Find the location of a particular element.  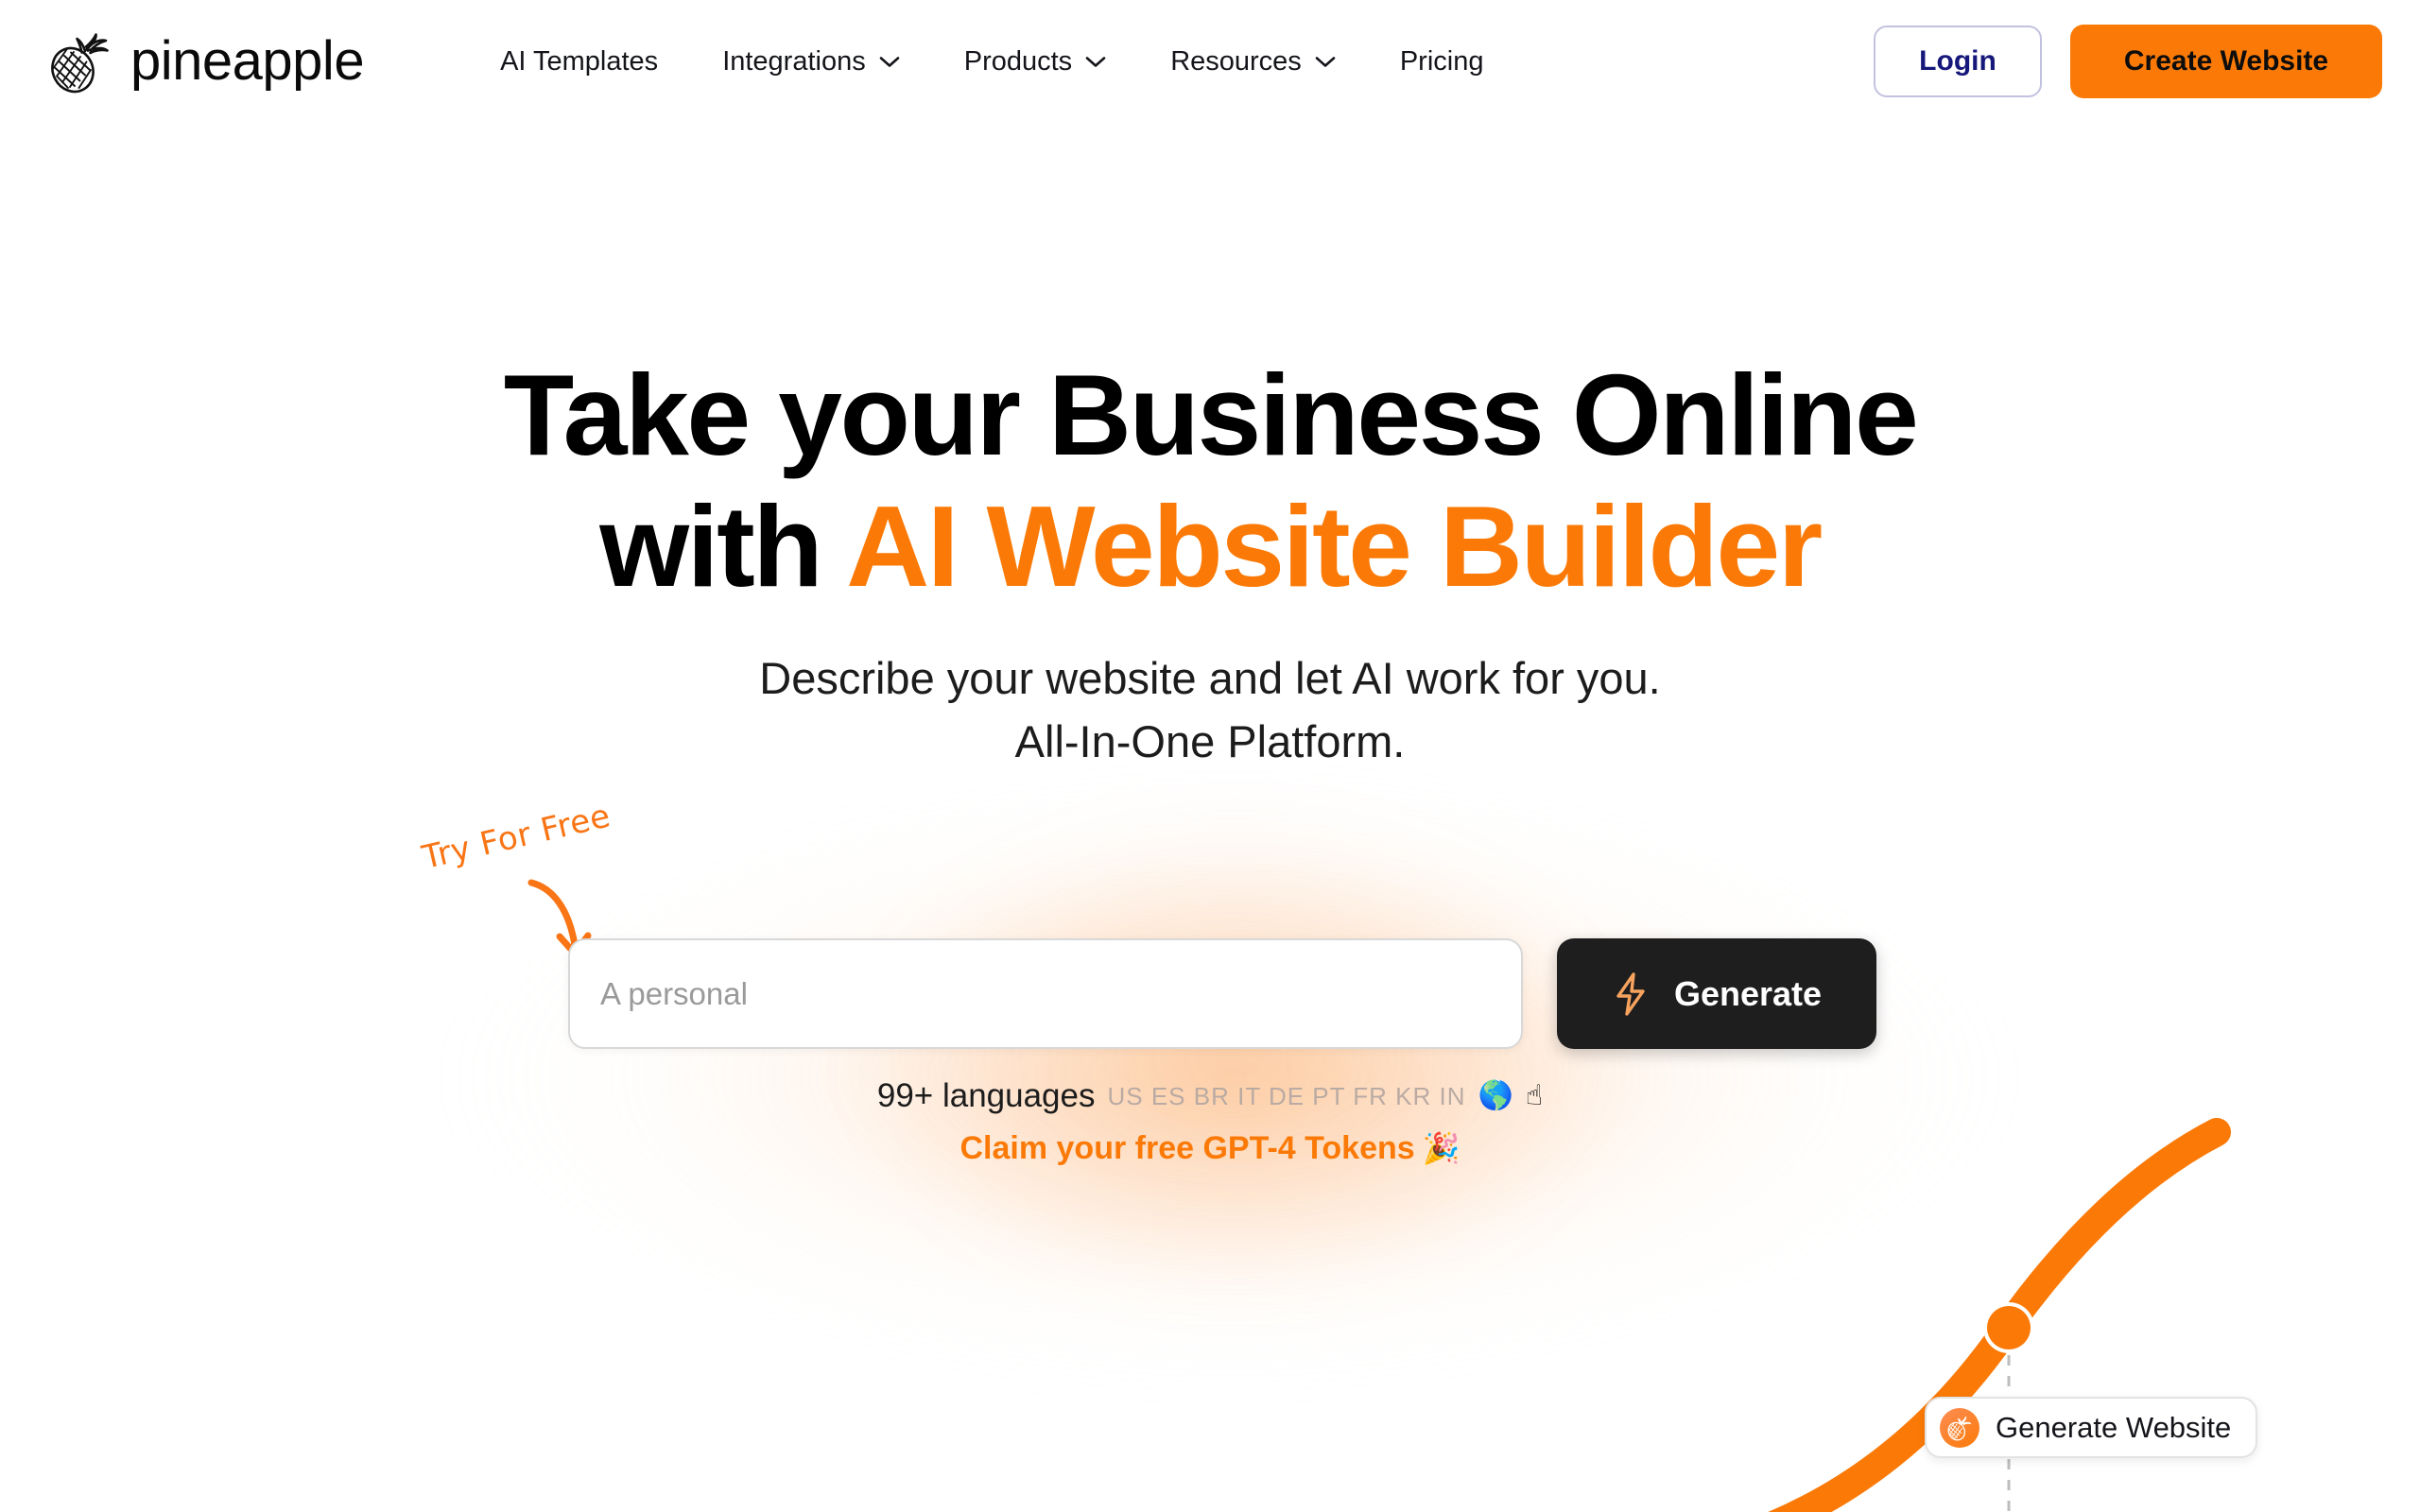

language-codes-label: US ES BR IT DE PT FR KR IN is located at coordinates (1286, 1095).